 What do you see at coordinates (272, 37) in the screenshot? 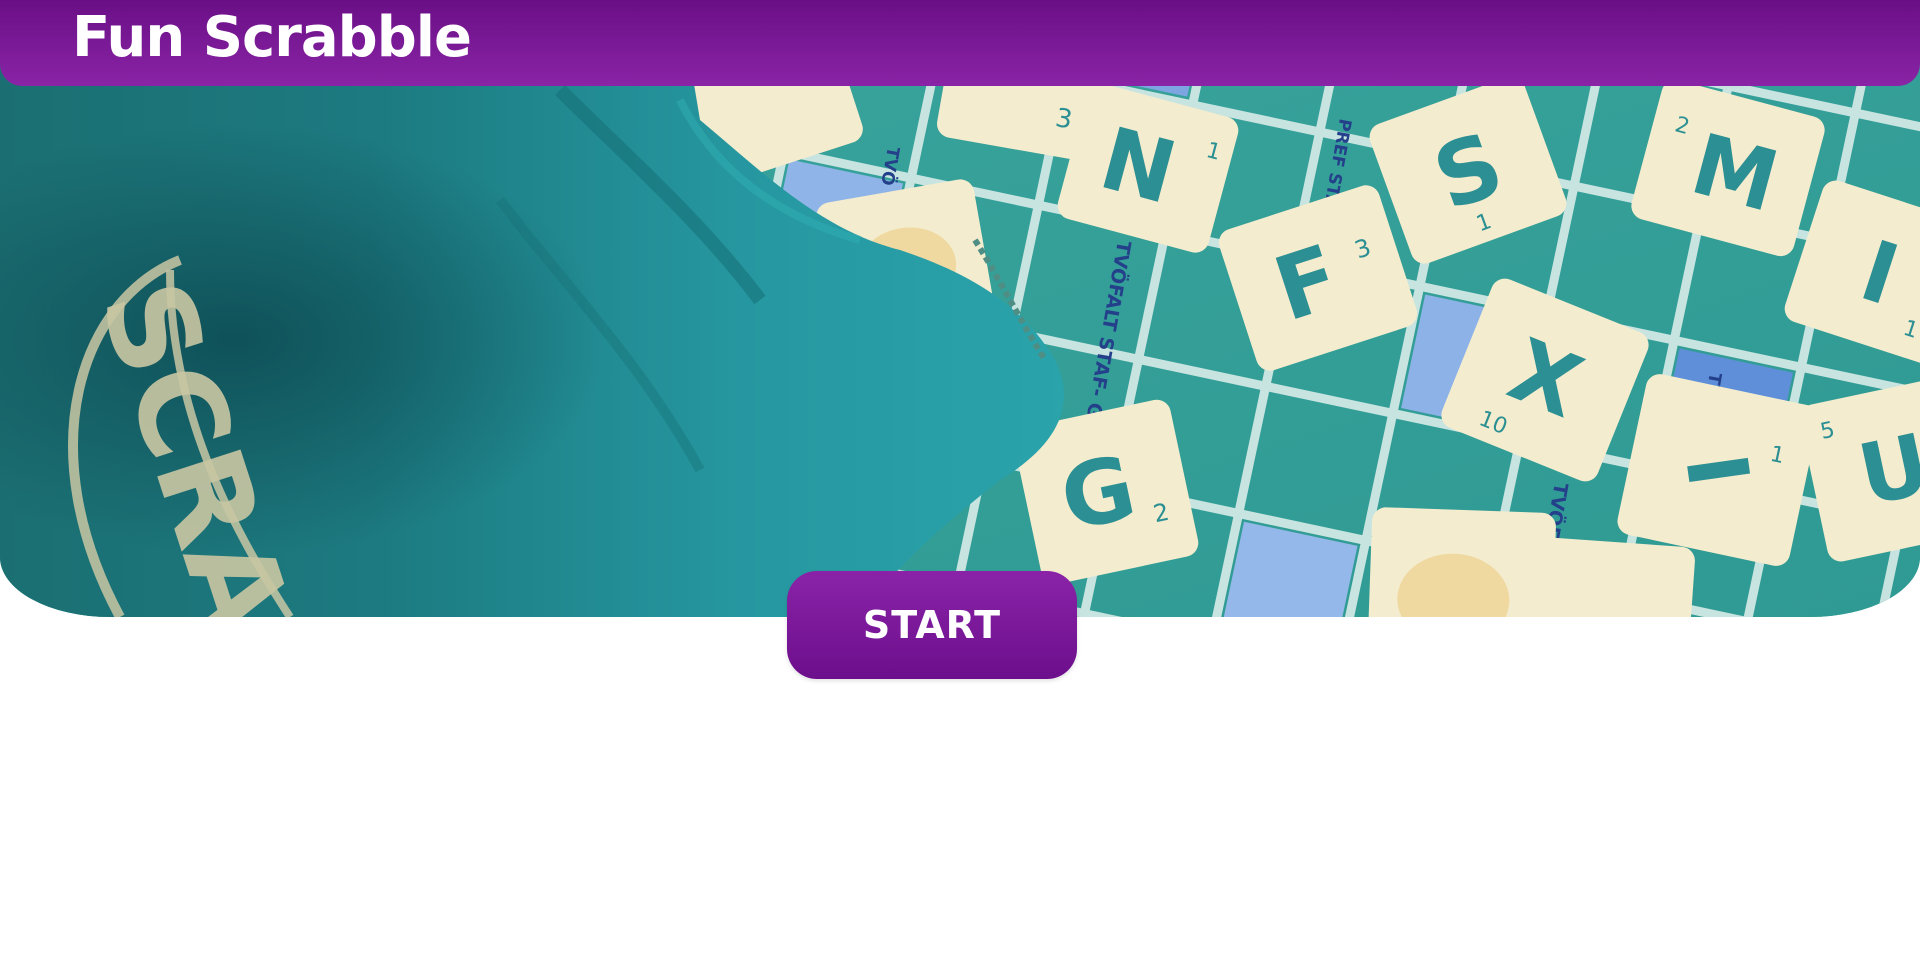
I see `app-title: Fun Scrabble` at bounding box center [272, 37].